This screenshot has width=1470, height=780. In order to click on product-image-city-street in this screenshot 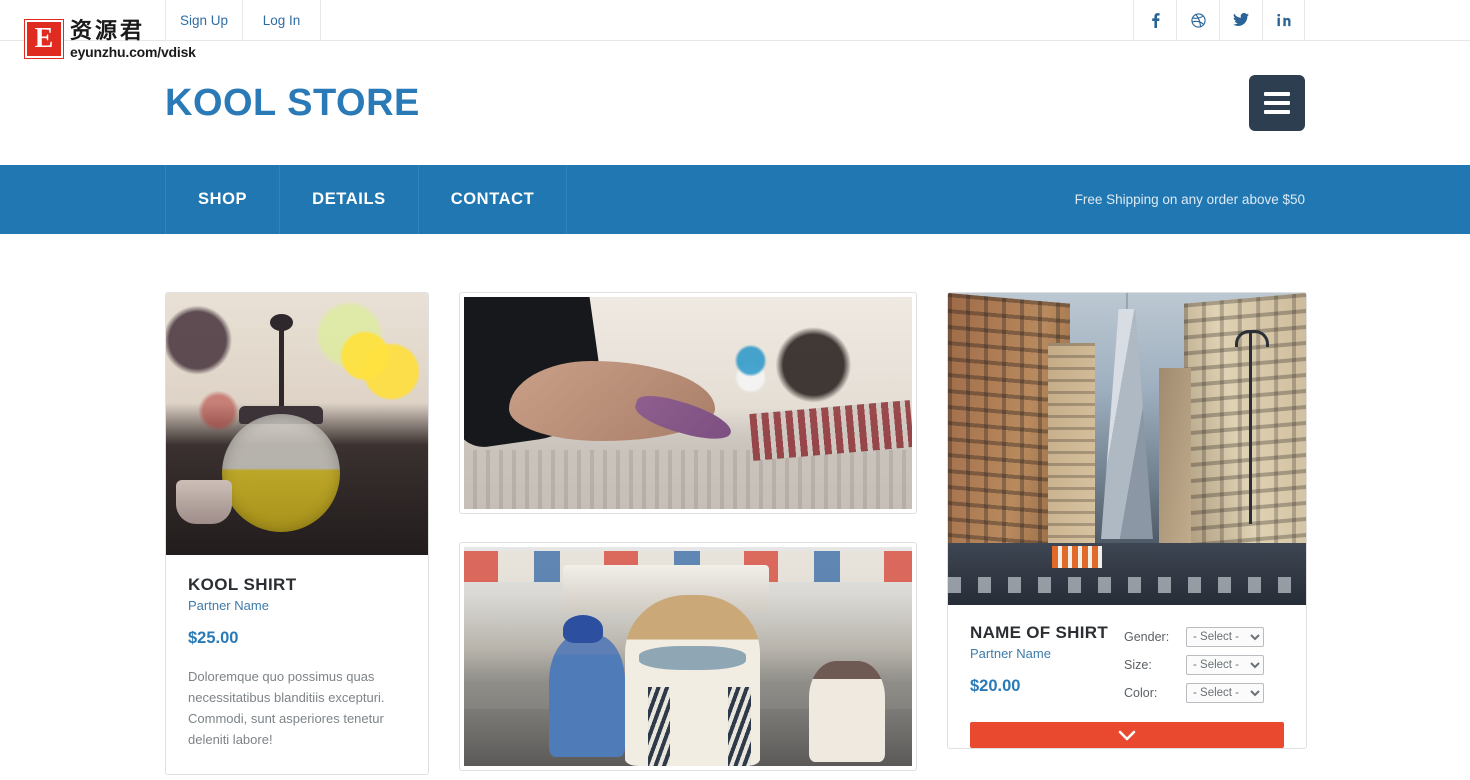, I will do `click(1127, 449)`.